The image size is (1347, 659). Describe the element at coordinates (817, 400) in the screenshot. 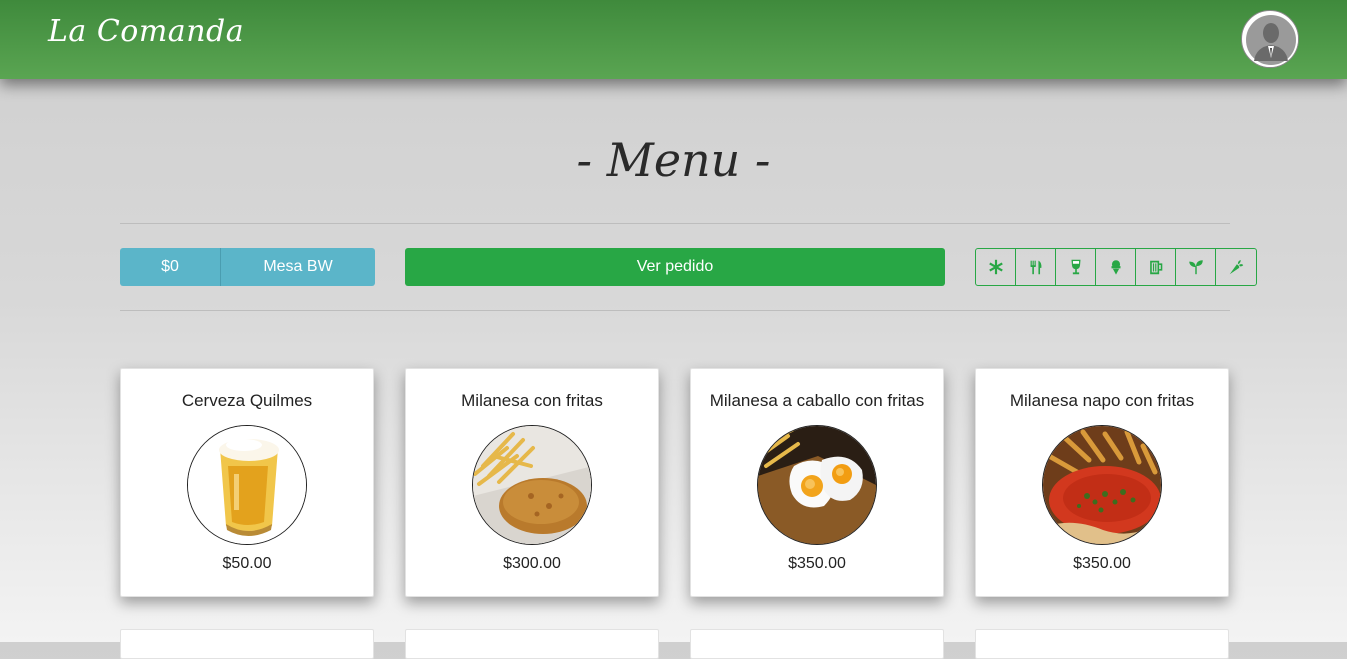

I see `product-name: Milanesa a caballo con fritas` at that location.